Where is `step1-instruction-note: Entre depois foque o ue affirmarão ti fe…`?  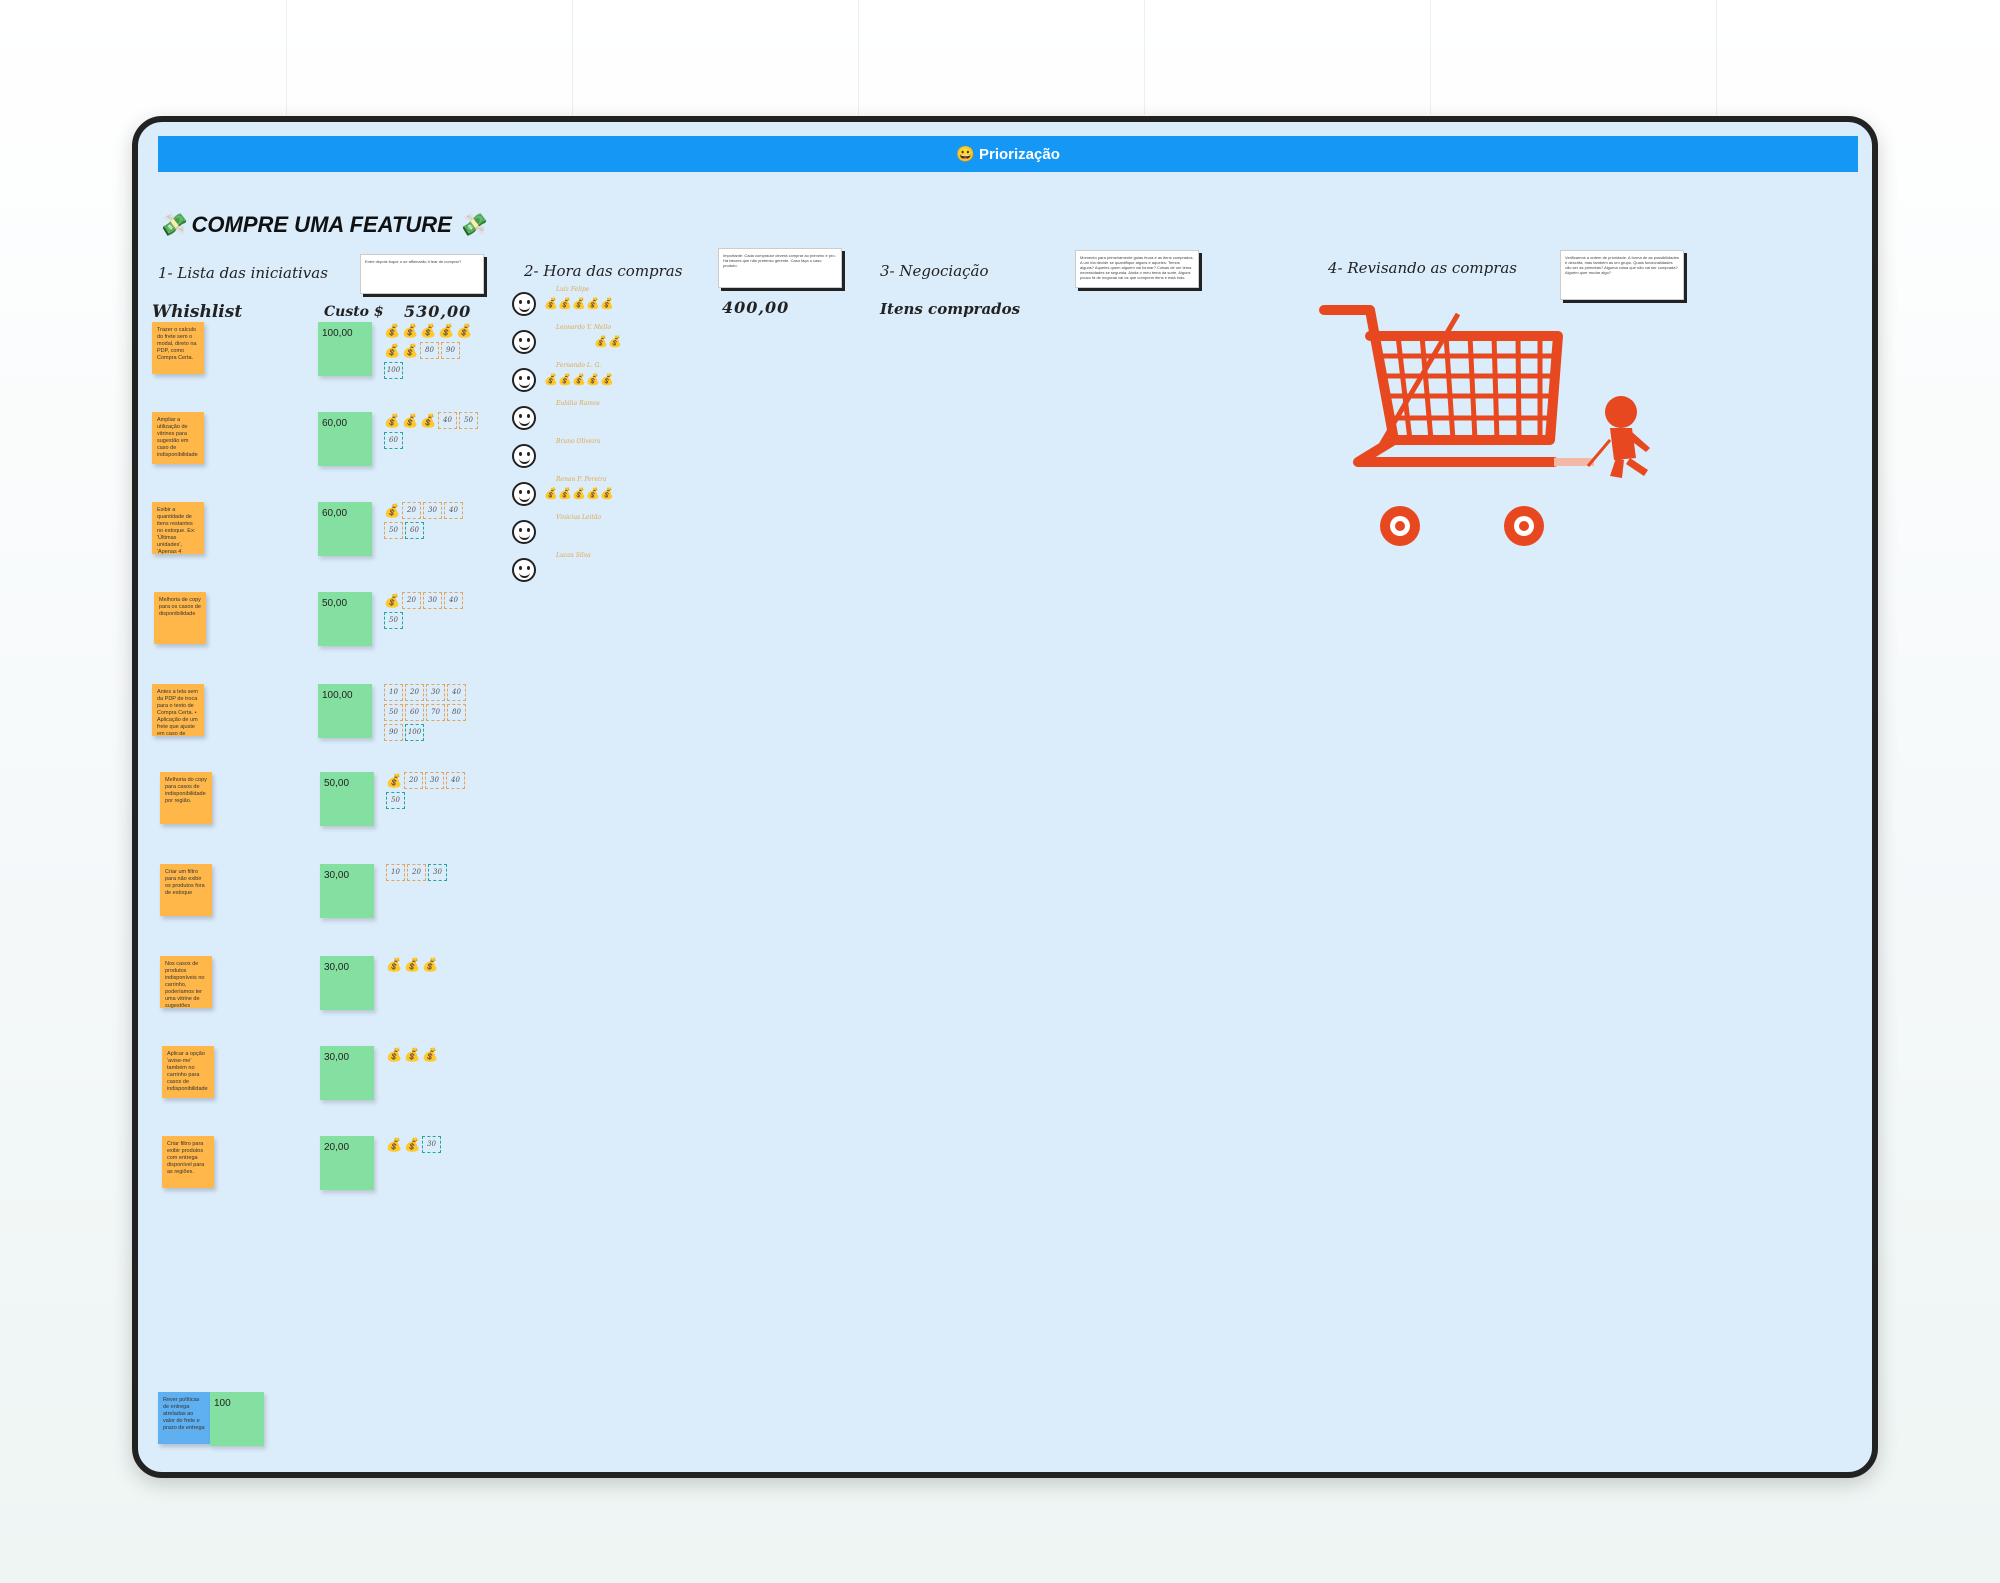 step1-instruction-note: Entre depois foque o ue affirmarão ti fe… is located at coordinates (422, 274).